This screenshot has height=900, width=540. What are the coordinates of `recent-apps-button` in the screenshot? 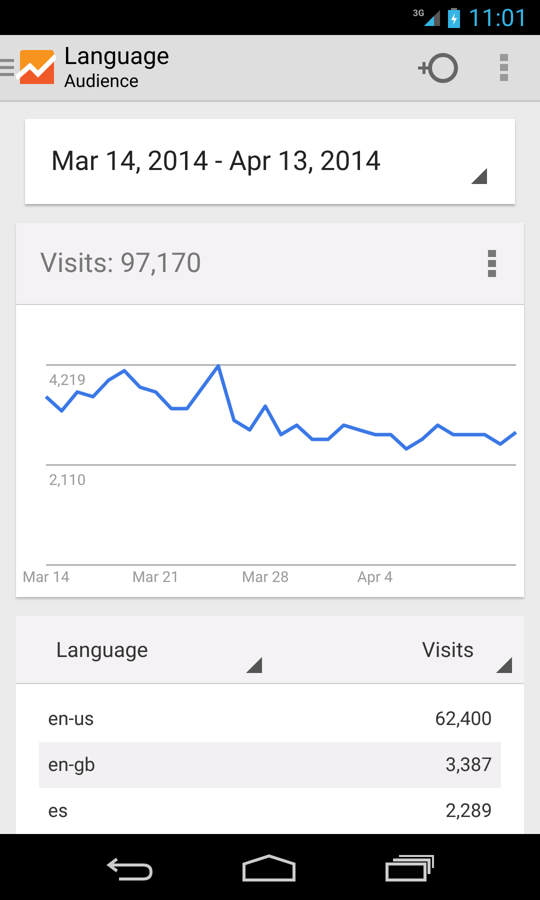 It's located at (410, 868).